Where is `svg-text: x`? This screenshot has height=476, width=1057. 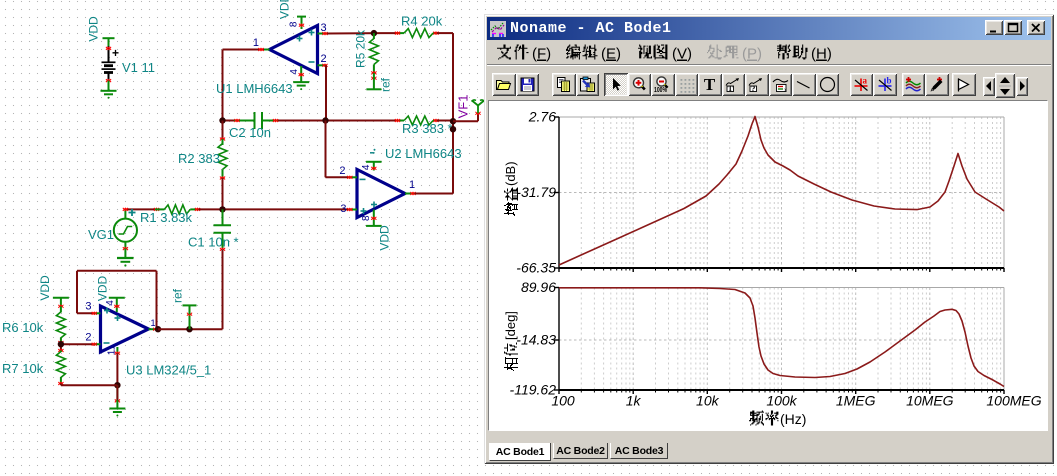
svg-text: x is located at coordinates (785, 90).